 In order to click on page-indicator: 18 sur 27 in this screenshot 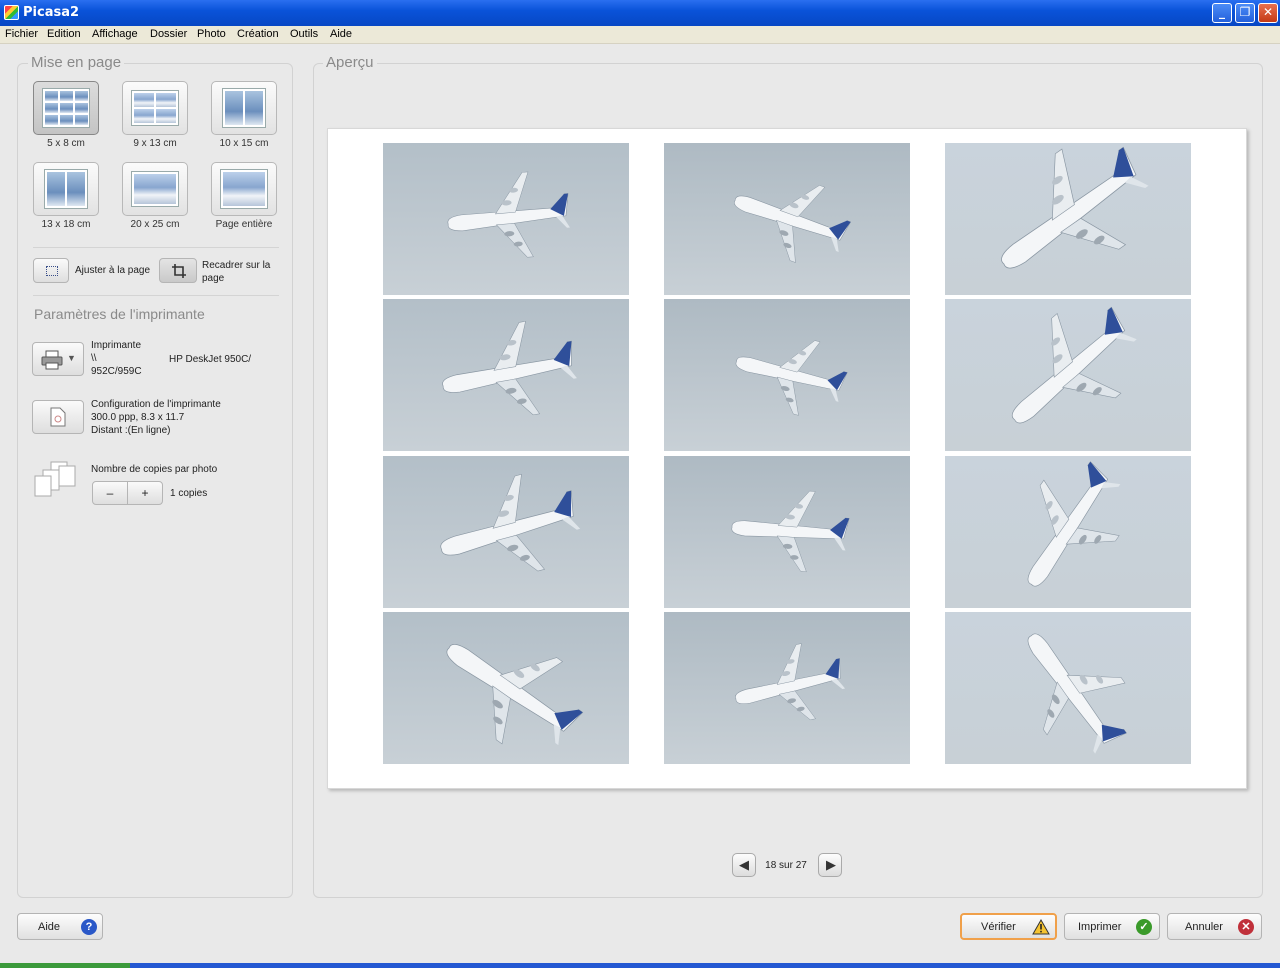, I will do `click(786, 865)`.